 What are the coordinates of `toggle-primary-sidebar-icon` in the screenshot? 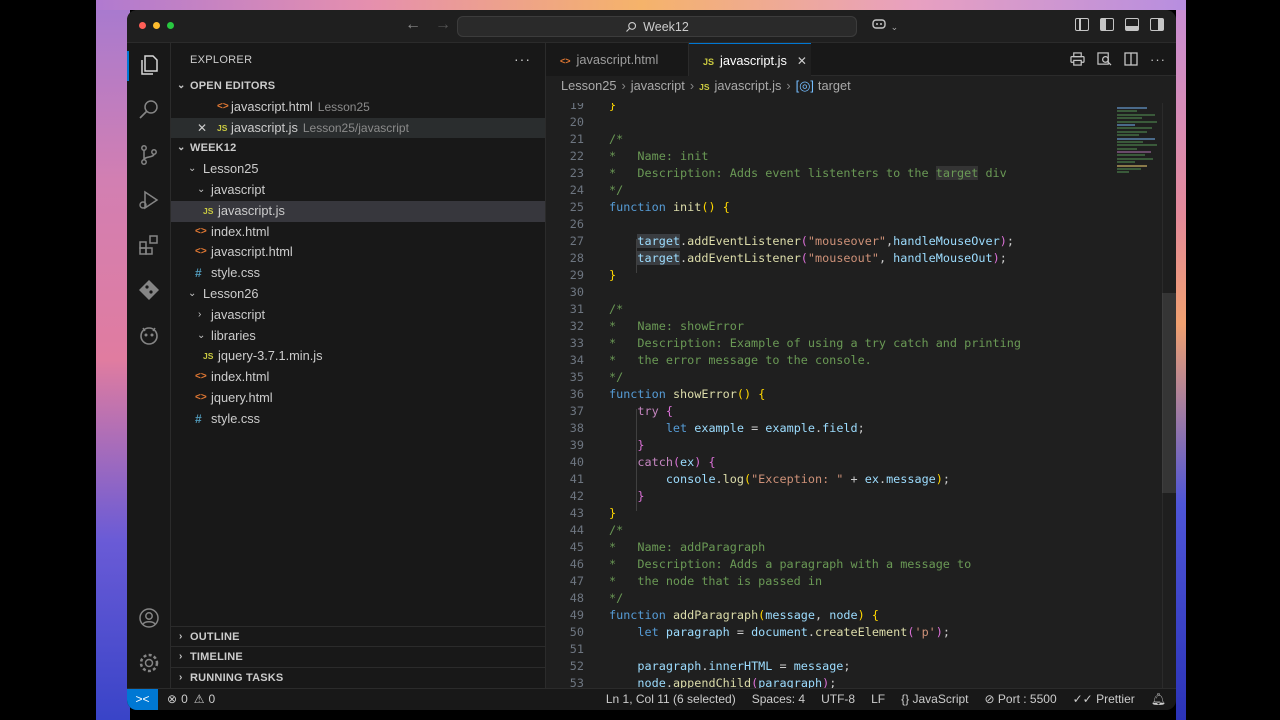 It's located at (1107, 24).